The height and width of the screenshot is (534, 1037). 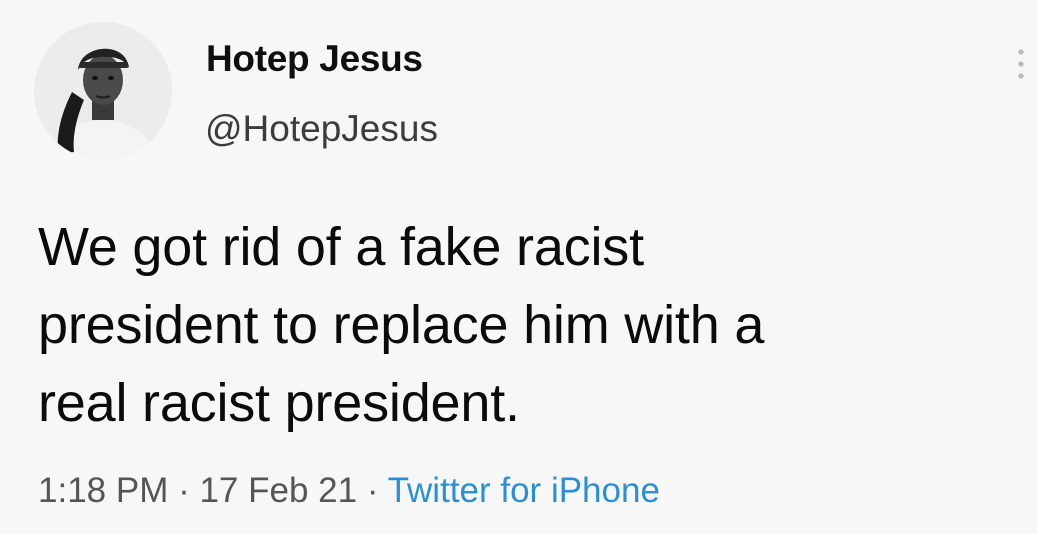 What do you see at coordinates (278, 490) in the screenshot?
I see `tweet-date: 17 Feb 21` at bounding box center [278, 490].